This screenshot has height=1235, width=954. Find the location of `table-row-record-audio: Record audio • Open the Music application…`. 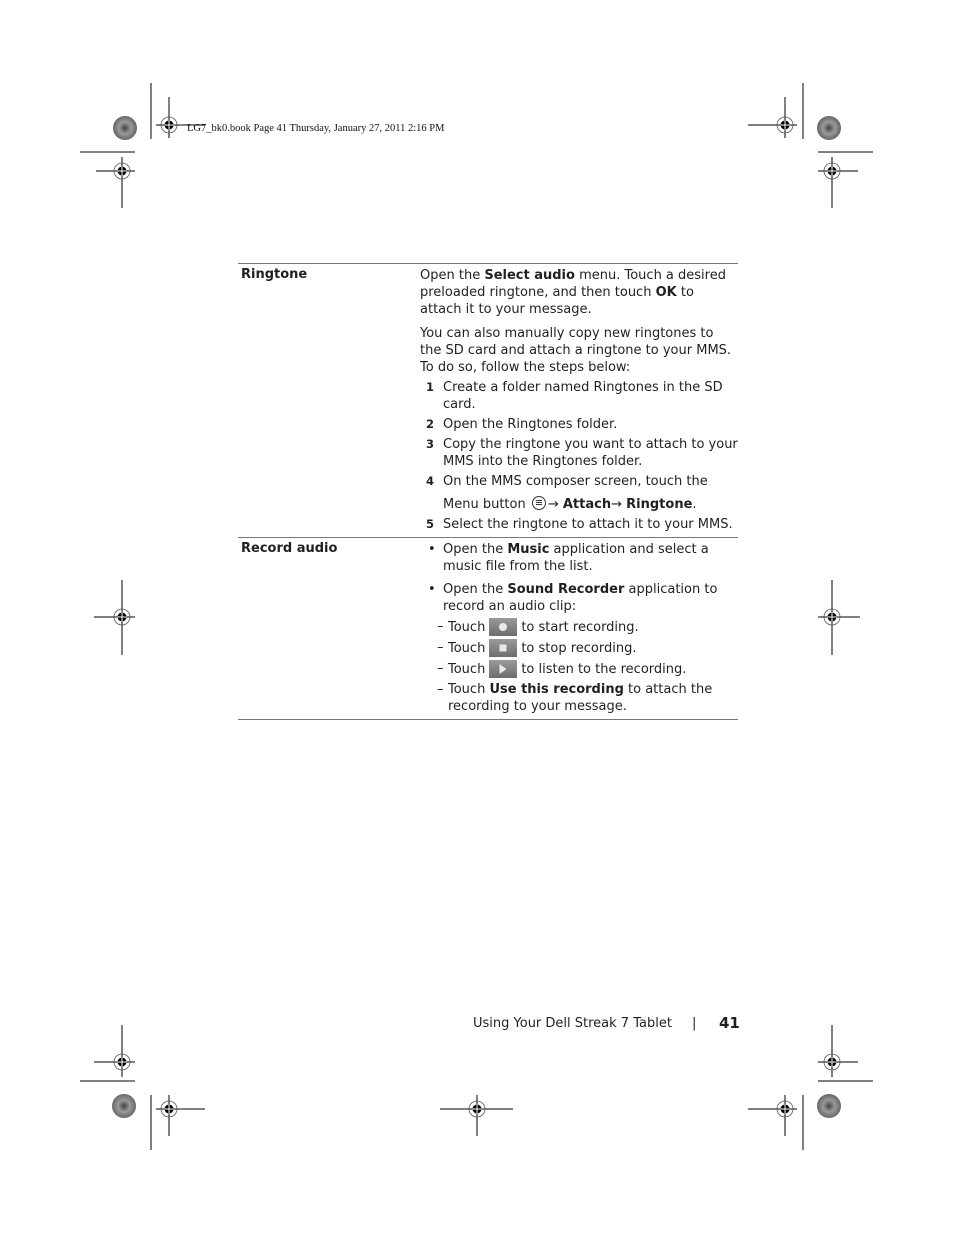

table-row-record-audio: Record audio • Open the Music application… is located at coordinates (488, 628).